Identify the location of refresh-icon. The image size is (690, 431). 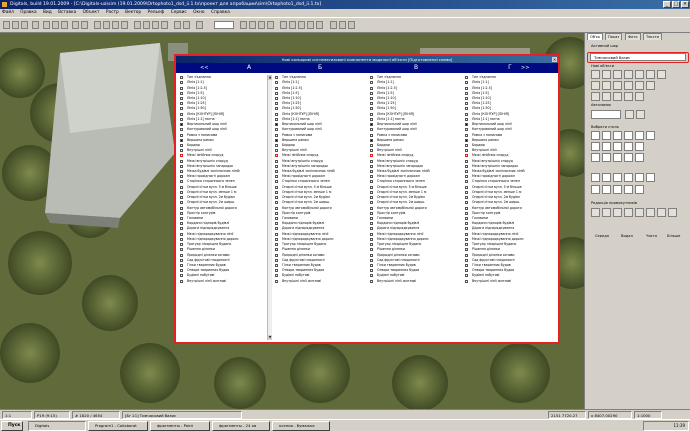
(186, 25).